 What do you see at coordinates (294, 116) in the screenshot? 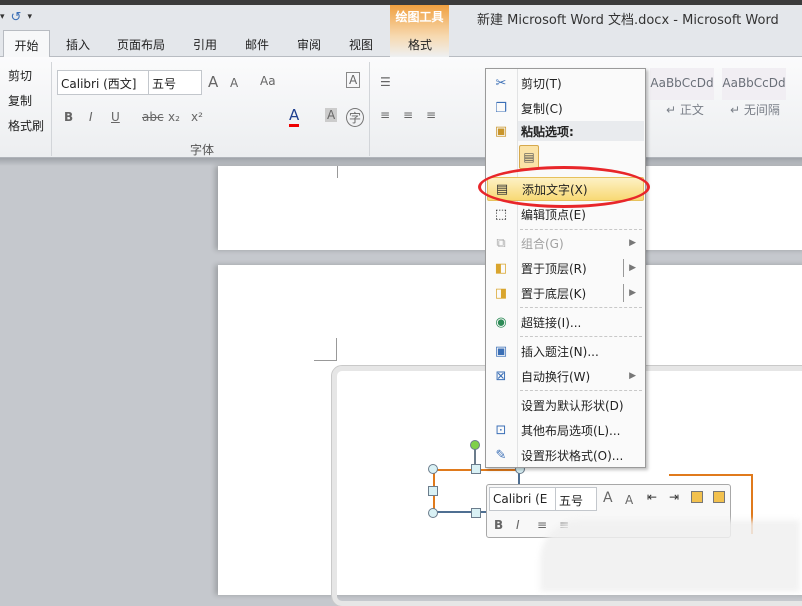
I see `font-color-icon: A` at bounding box center [294, 116].